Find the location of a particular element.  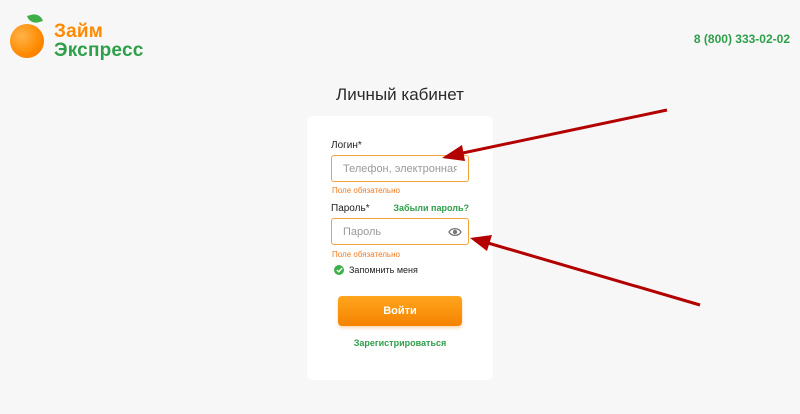

brand-name-line2: Экспресс is located at coordinates (99, 50).